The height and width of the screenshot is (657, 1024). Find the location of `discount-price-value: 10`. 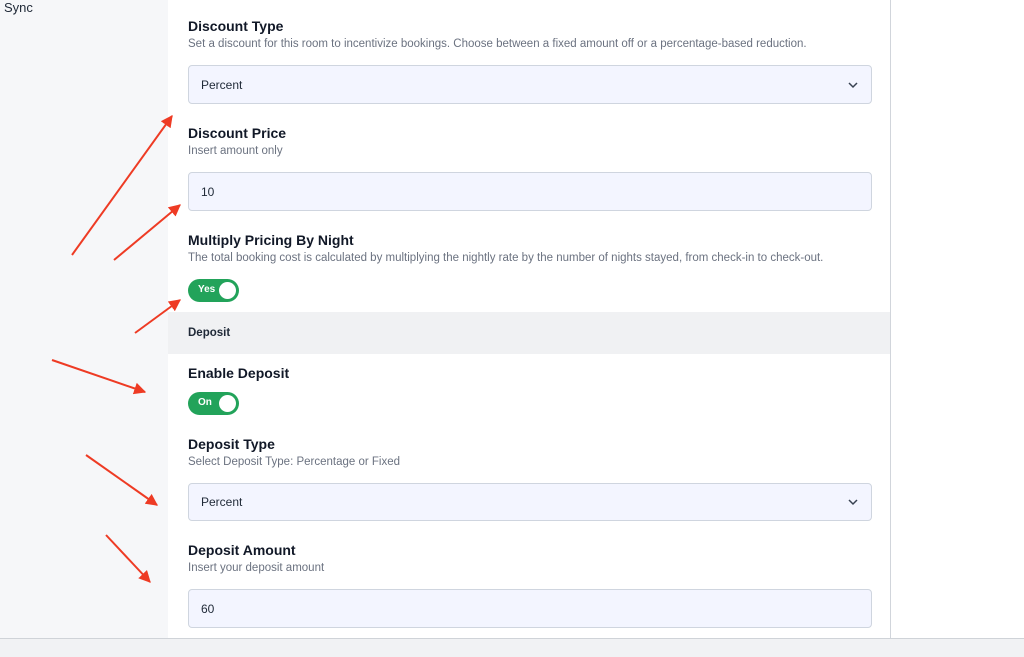

discount-price-value: 10 is located at coordinates (208, 191).